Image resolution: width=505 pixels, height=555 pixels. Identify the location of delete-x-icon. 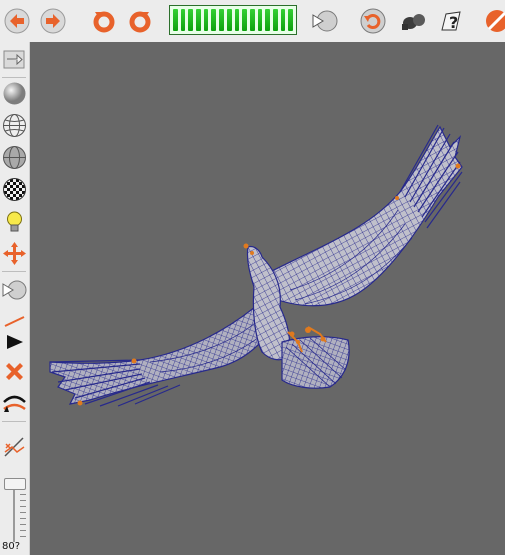
(14, 371).